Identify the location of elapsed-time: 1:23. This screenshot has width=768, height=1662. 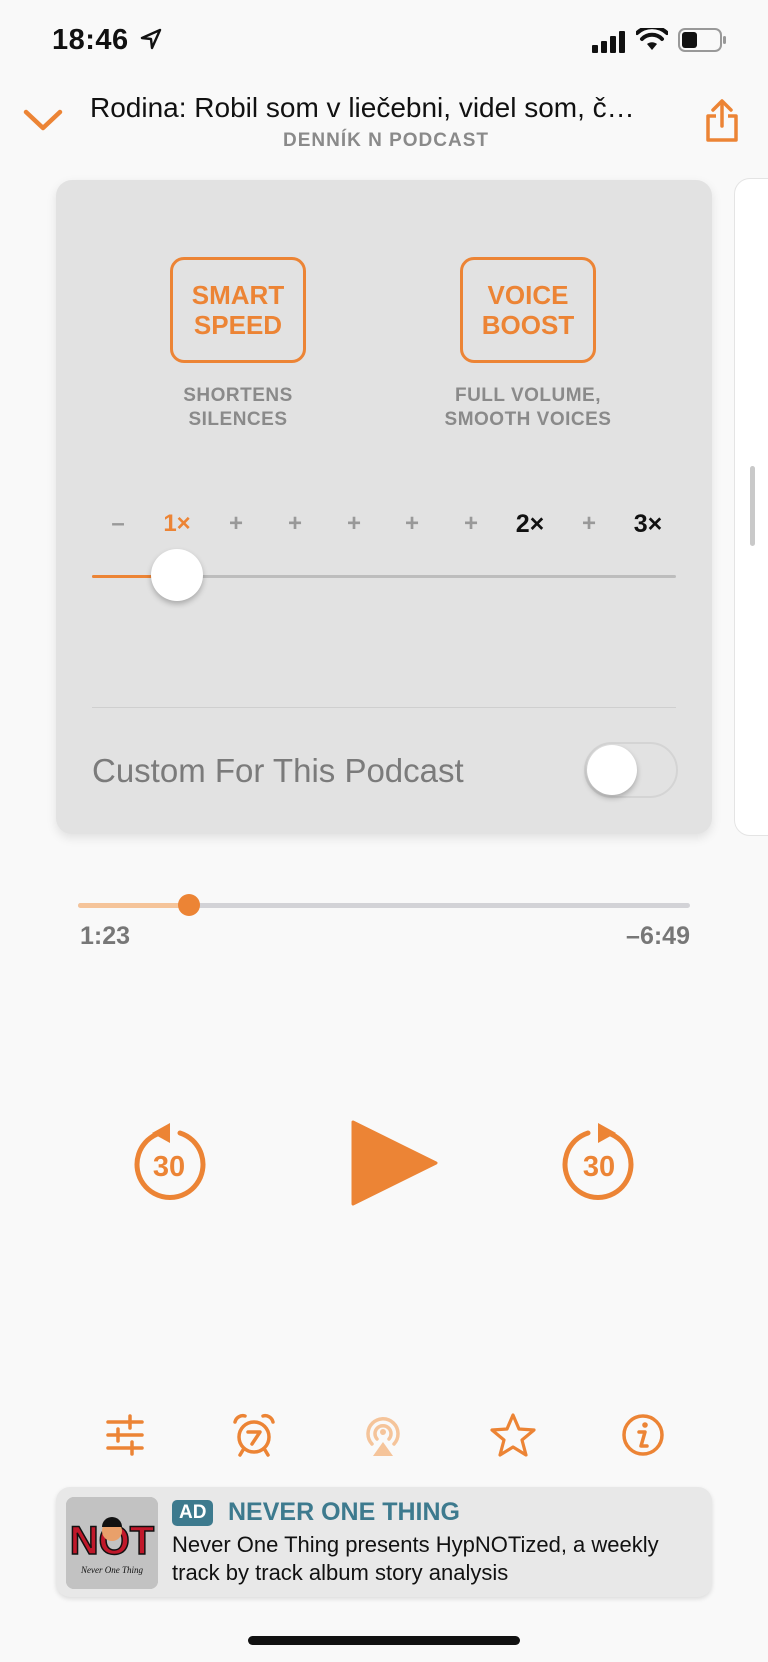
(105, 936).